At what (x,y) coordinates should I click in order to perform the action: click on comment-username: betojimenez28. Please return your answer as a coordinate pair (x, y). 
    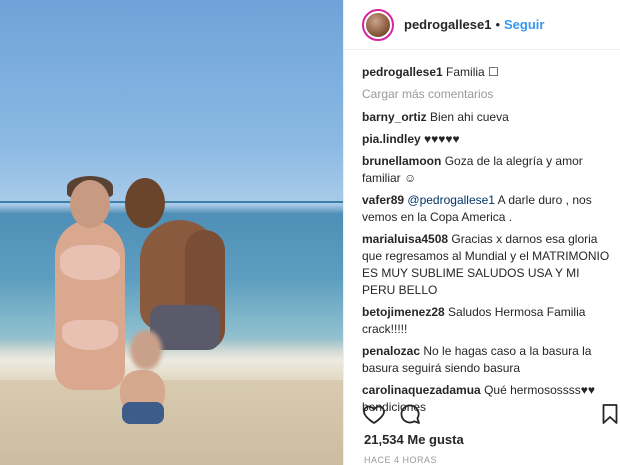
    Looking at the image, I should click on (403, 312).